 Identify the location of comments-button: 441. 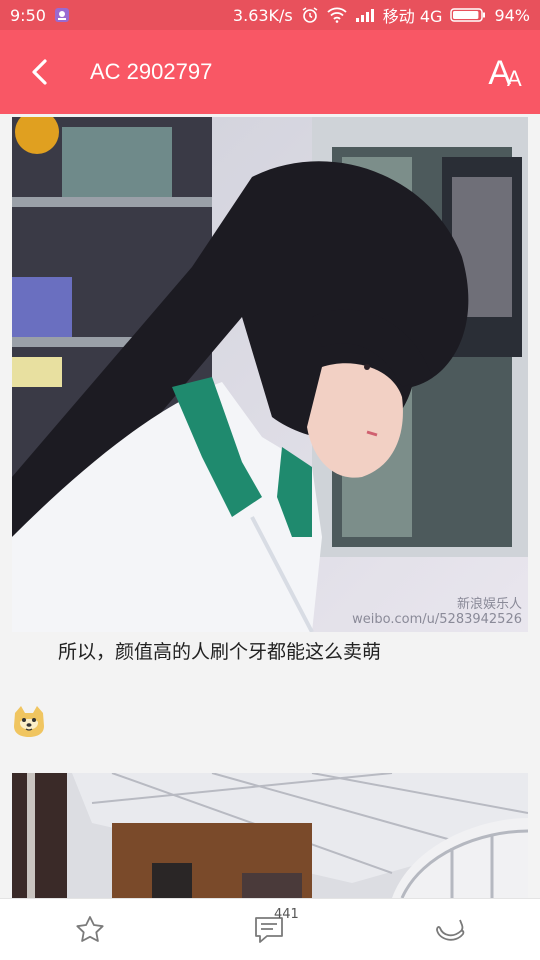
(270, 930).